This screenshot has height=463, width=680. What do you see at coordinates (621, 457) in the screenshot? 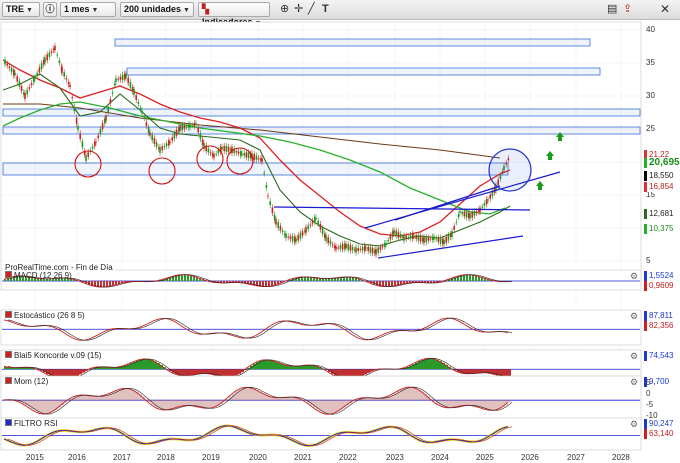
I see `year-tick: 2028` at bounding box center [621, 457].